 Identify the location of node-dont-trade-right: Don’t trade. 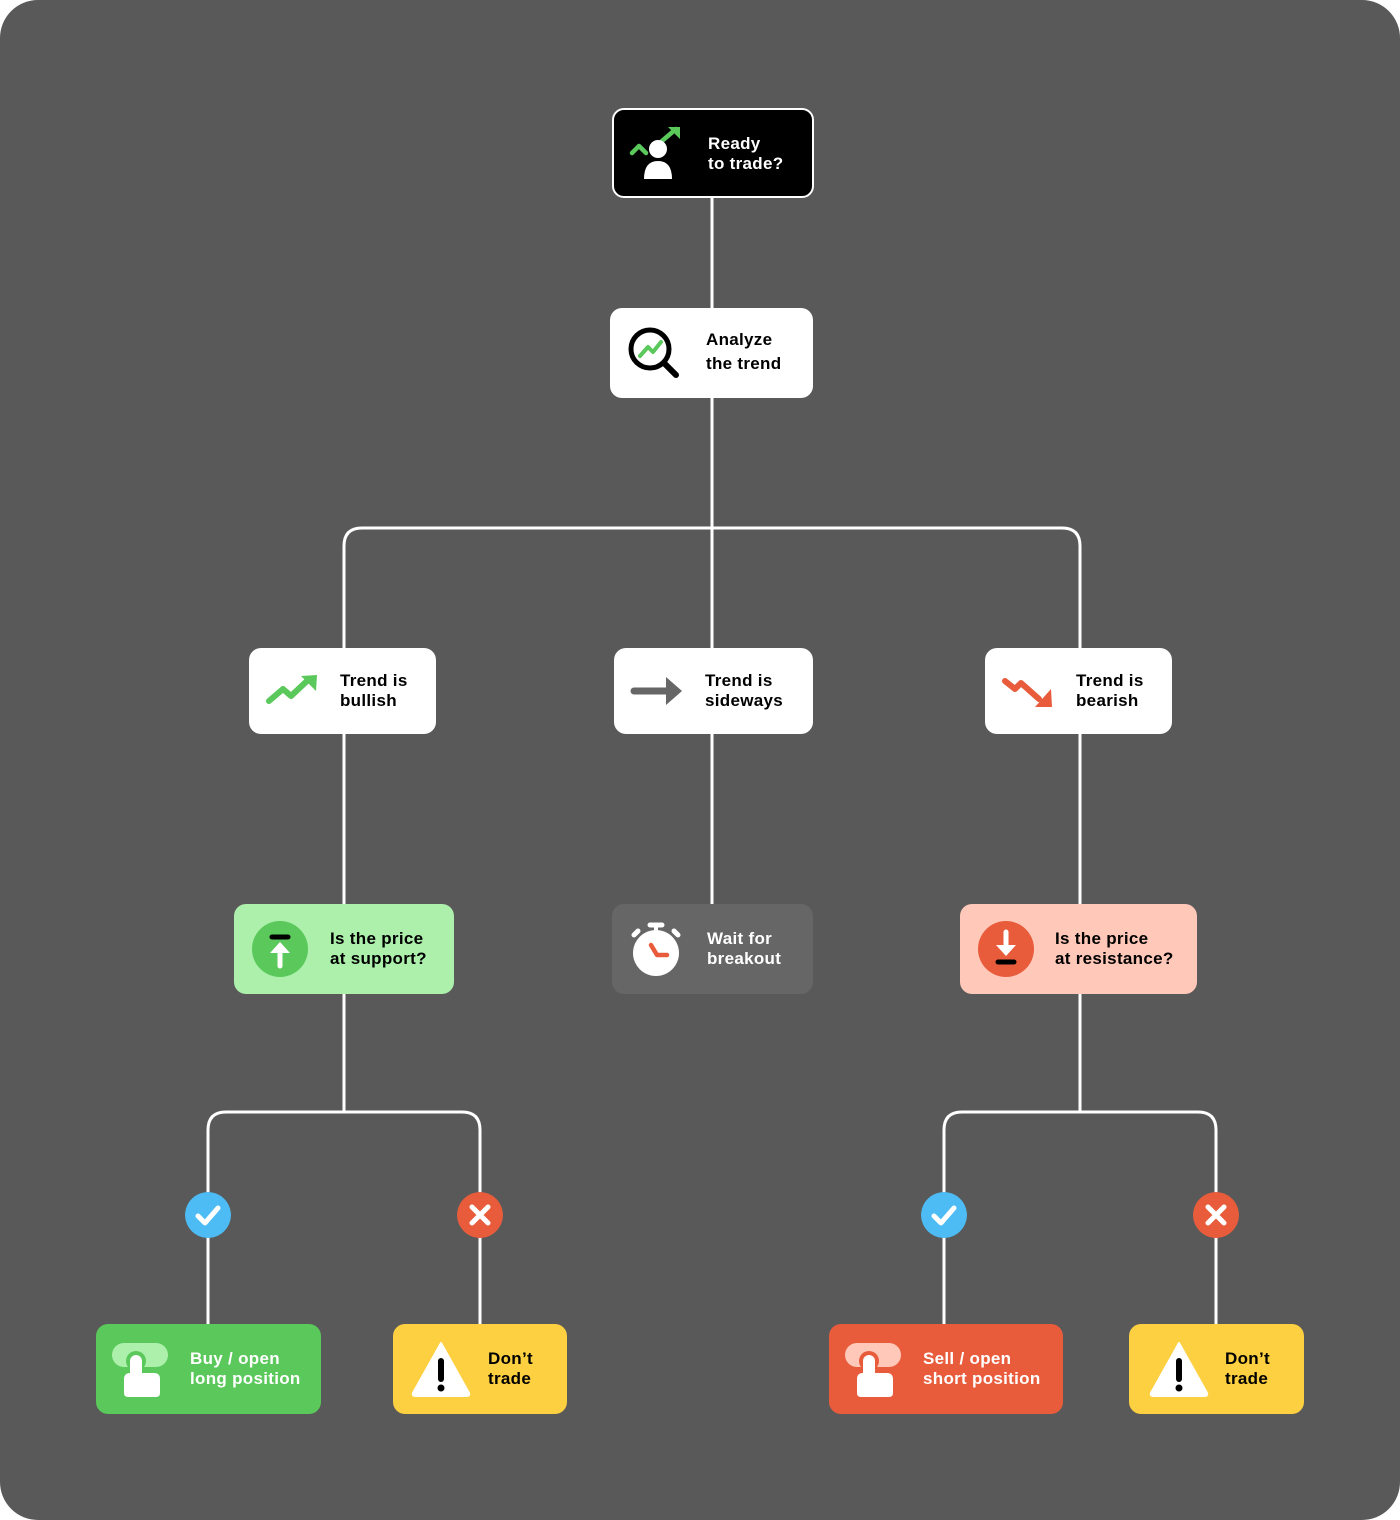
(1216, 1369).